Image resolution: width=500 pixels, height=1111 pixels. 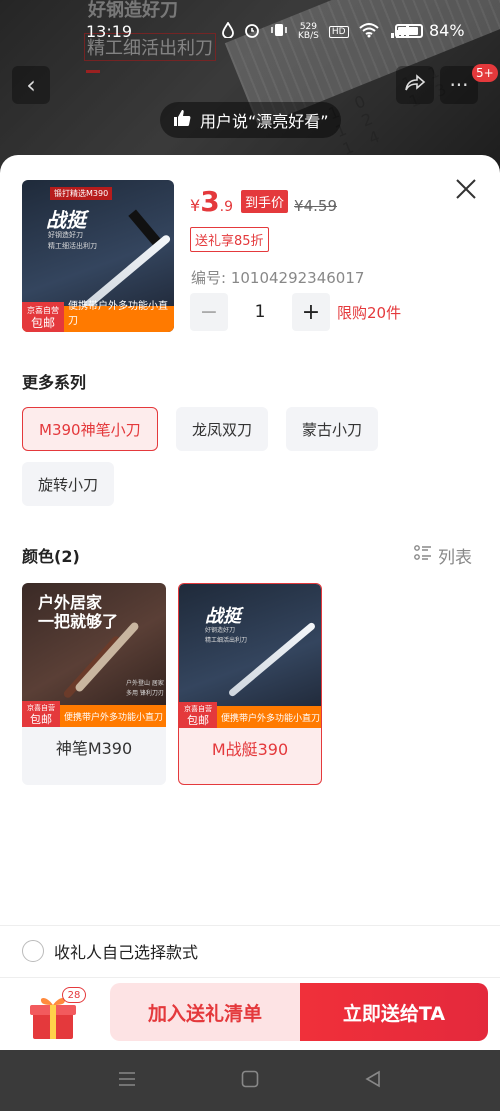 I want to click on home-button, so click(x=250, y=1081).